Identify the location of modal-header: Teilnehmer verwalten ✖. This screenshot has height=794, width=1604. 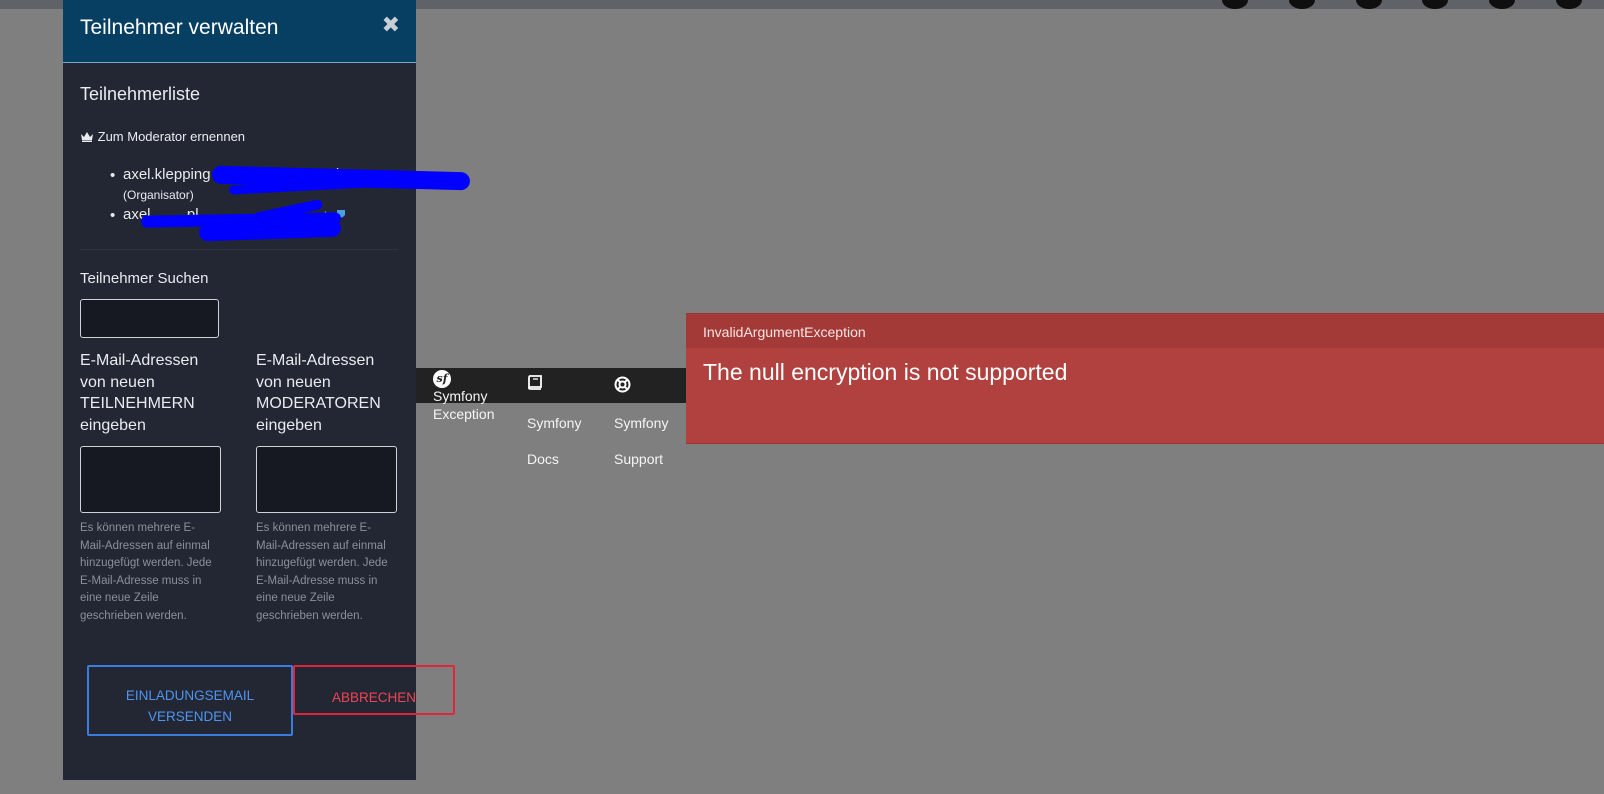
(239, 31).